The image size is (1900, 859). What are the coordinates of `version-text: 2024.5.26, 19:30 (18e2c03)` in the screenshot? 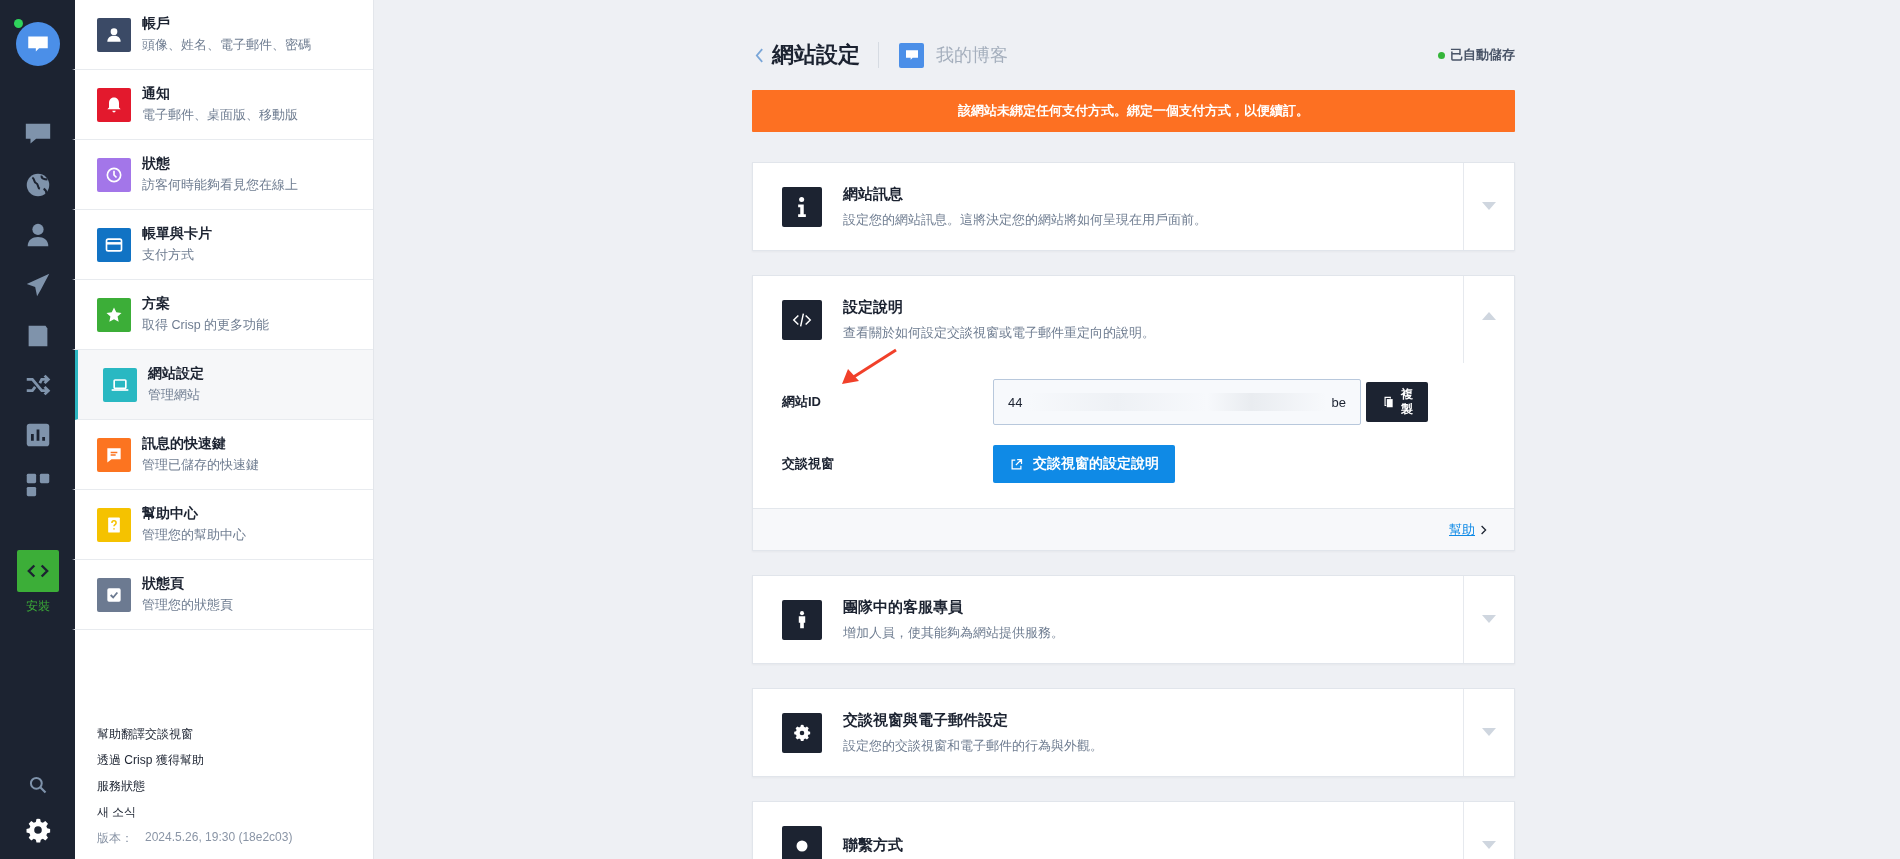 It's located at (219, 838).